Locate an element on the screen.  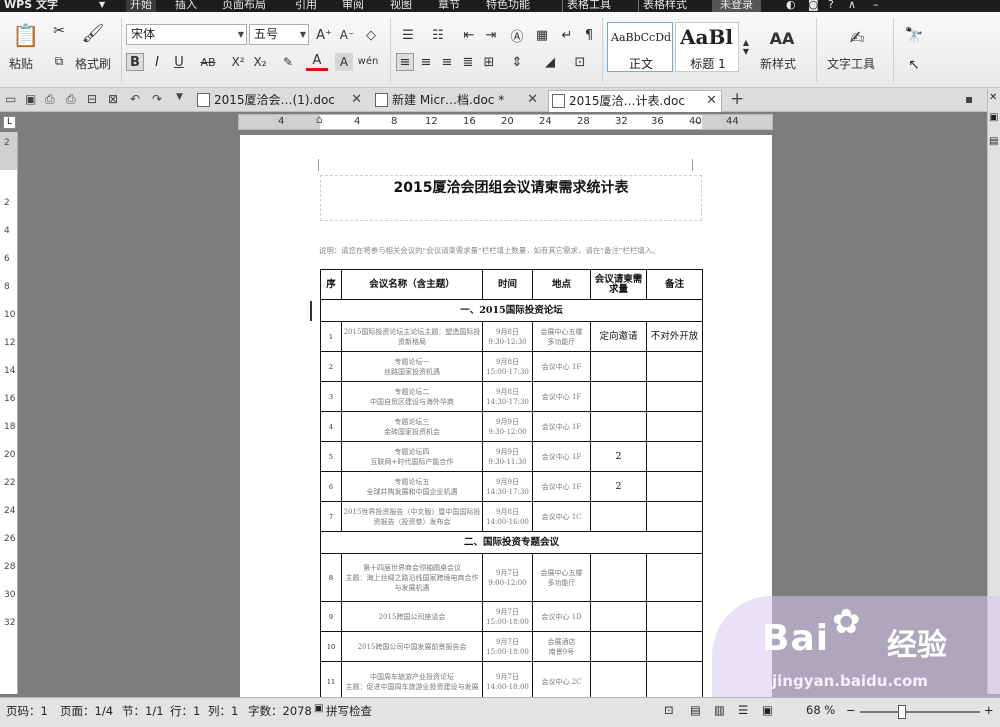
lock-icon: ◙ is located at coordinates (813, 6).